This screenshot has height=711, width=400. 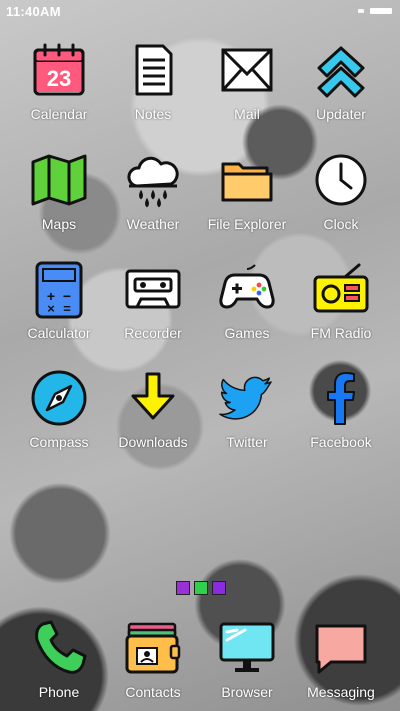 I want to click on app-calendar: 23 Calendar, so click(x=59, y=81).